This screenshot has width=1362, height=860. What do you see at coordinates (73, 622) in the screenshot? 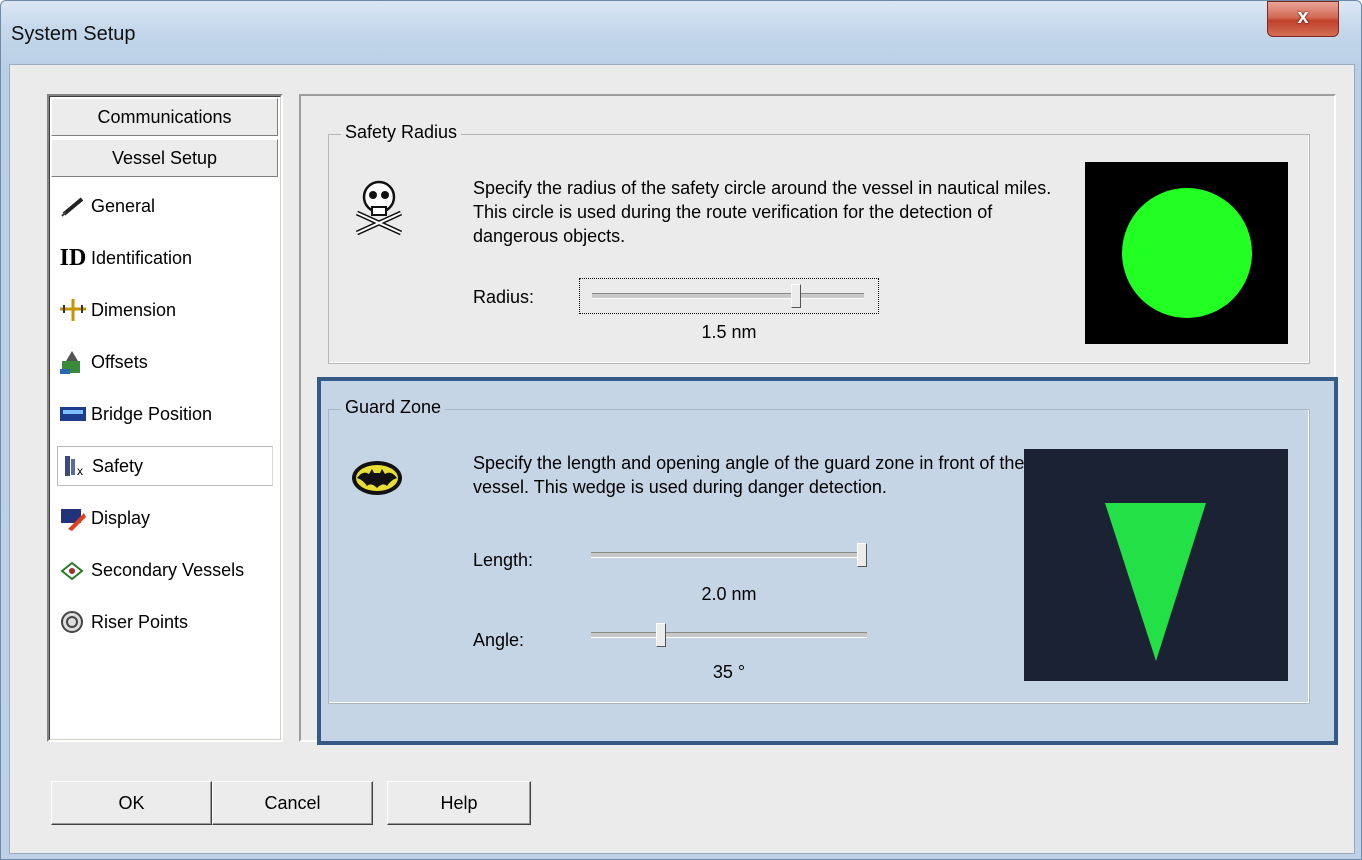
I see `riser-icon` at bounding box center [73, 622].